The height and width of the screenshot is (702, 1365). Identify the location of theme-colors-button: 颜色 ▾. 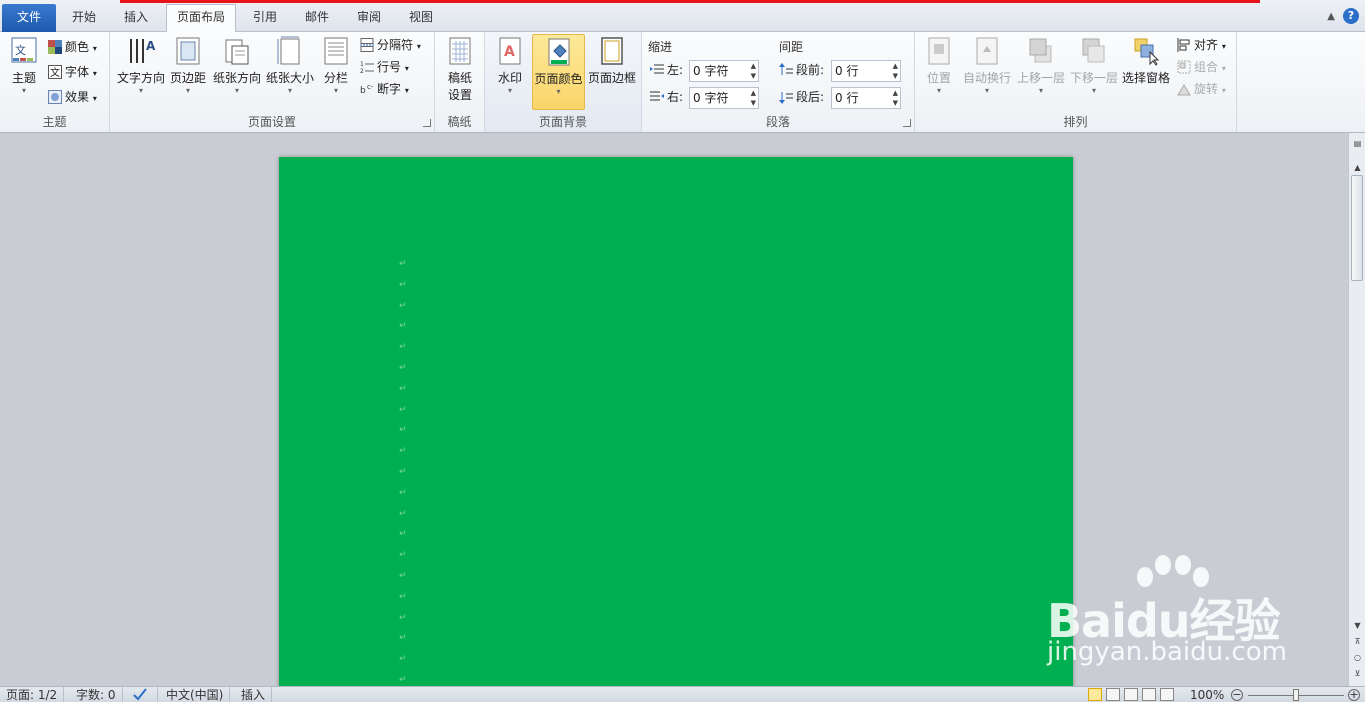
(72, 47).